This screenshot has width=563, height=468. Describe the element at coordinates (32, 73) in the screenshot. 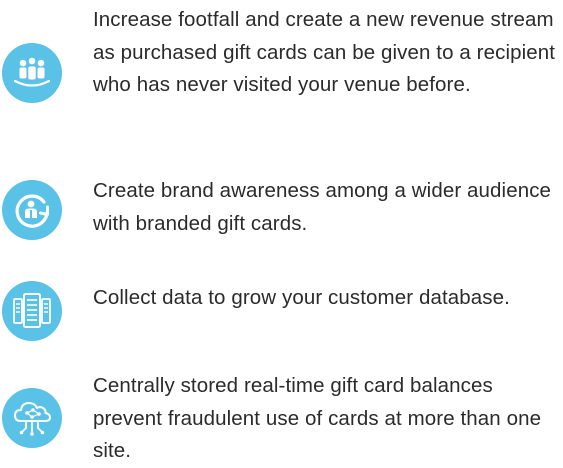

I see `people-group-icon` at that location.